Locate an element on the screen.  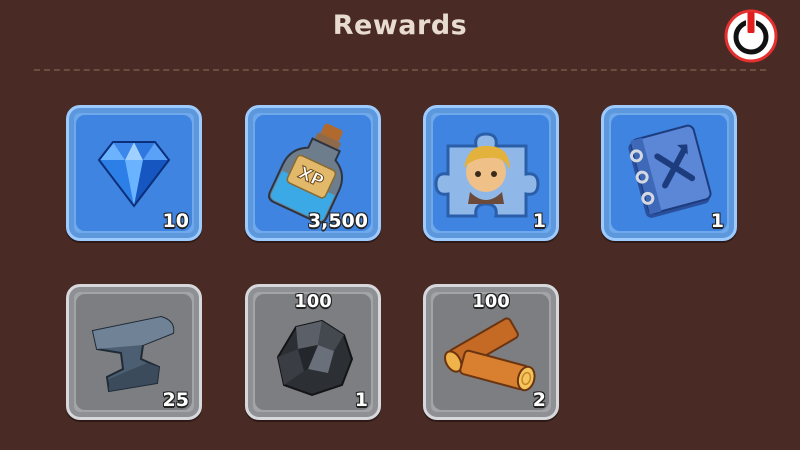
reward-anvil: 25 is located at coordinates (134, 352).